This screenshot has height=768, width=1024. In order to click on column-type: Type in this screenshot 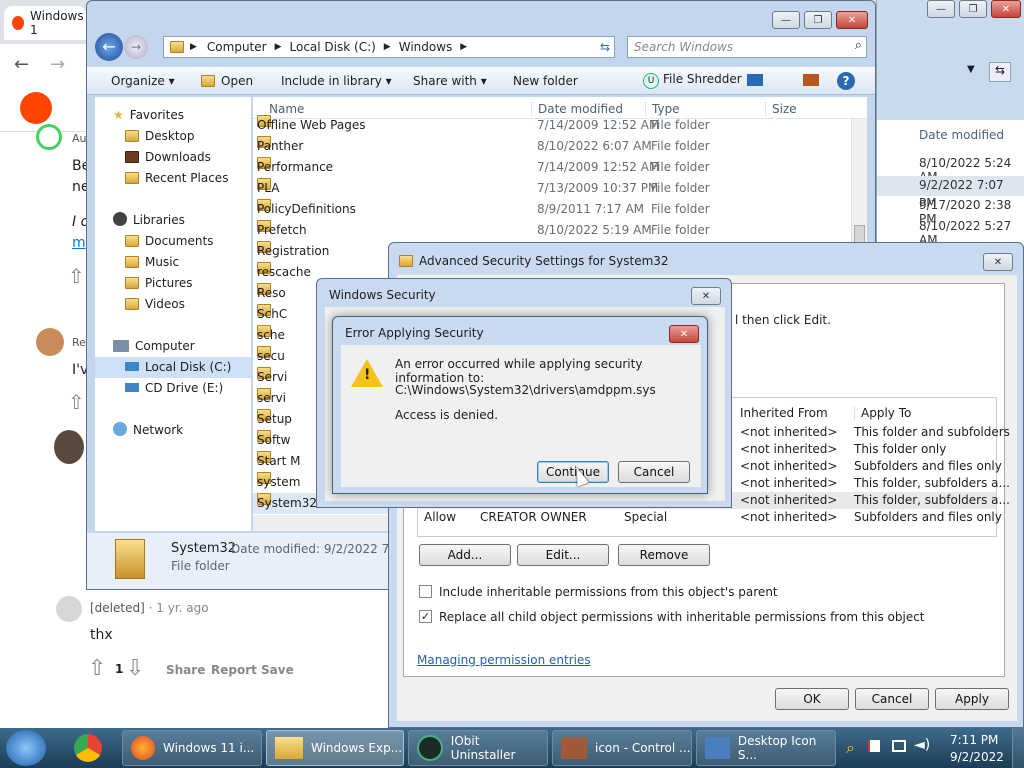, I will do `click(662, 109)`.